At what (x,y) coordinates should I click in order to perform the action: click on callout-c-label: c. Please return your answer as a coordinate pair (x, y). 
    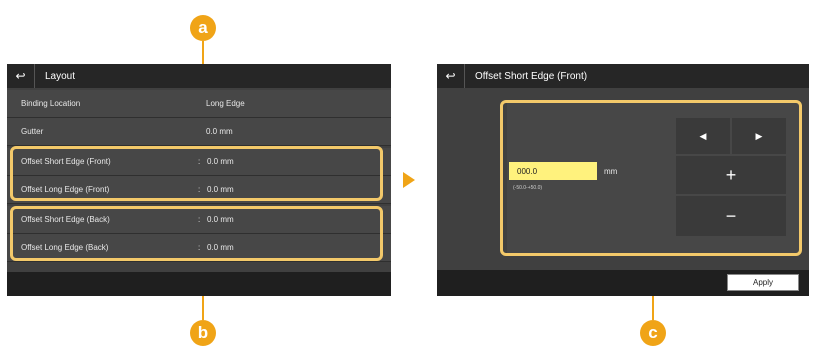
    Looking at the image, I should click on (653, 332).